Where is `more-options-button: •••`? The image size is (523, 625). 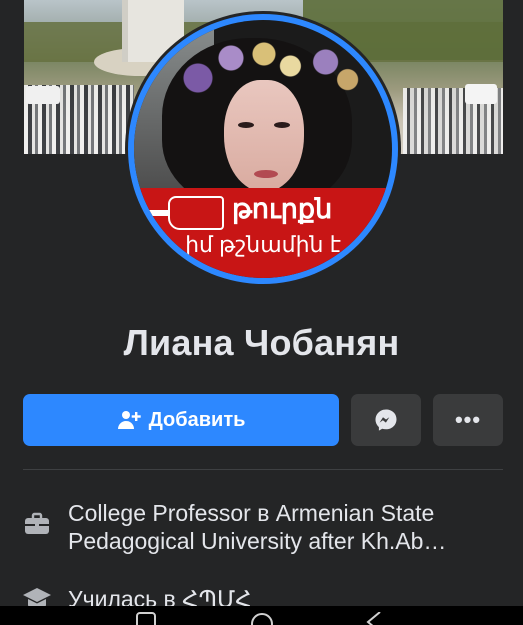 more-options-button: ••• is located at coordinates (468, 420).